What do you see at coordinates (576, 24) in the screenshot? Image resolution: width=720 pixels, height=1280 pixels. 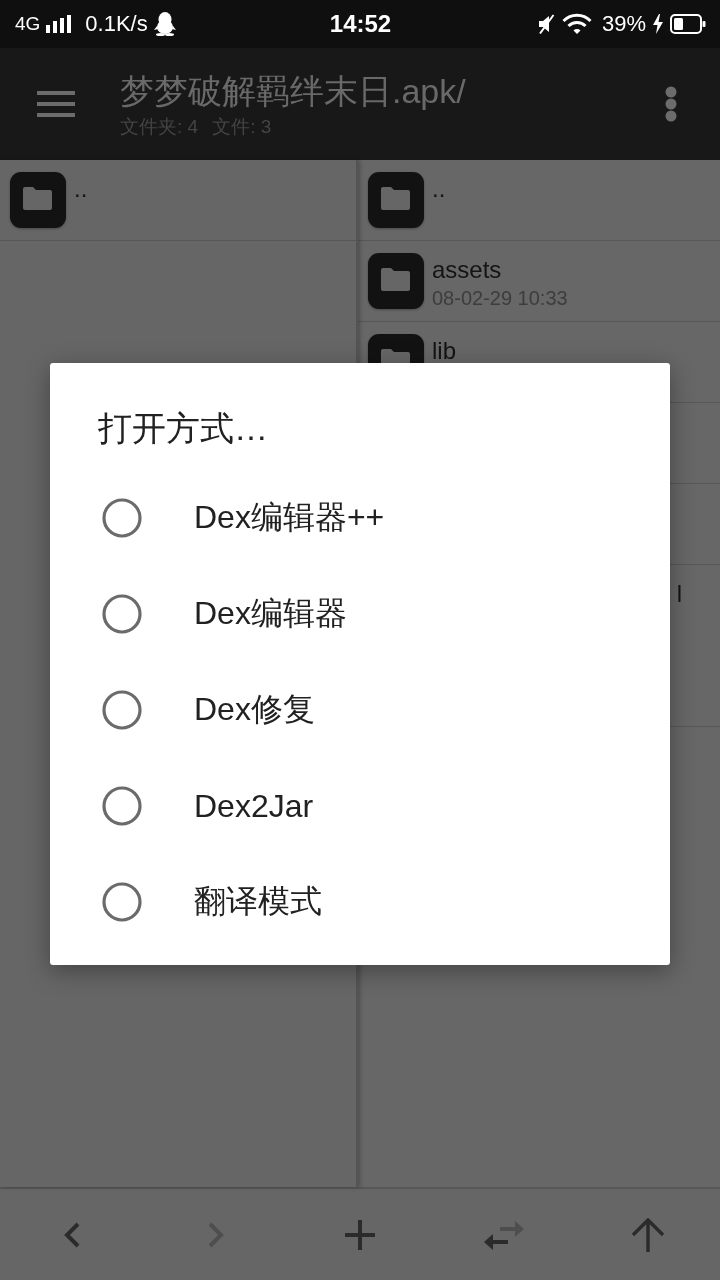 I see `wifi-icon` at bounding box center [576, 24].